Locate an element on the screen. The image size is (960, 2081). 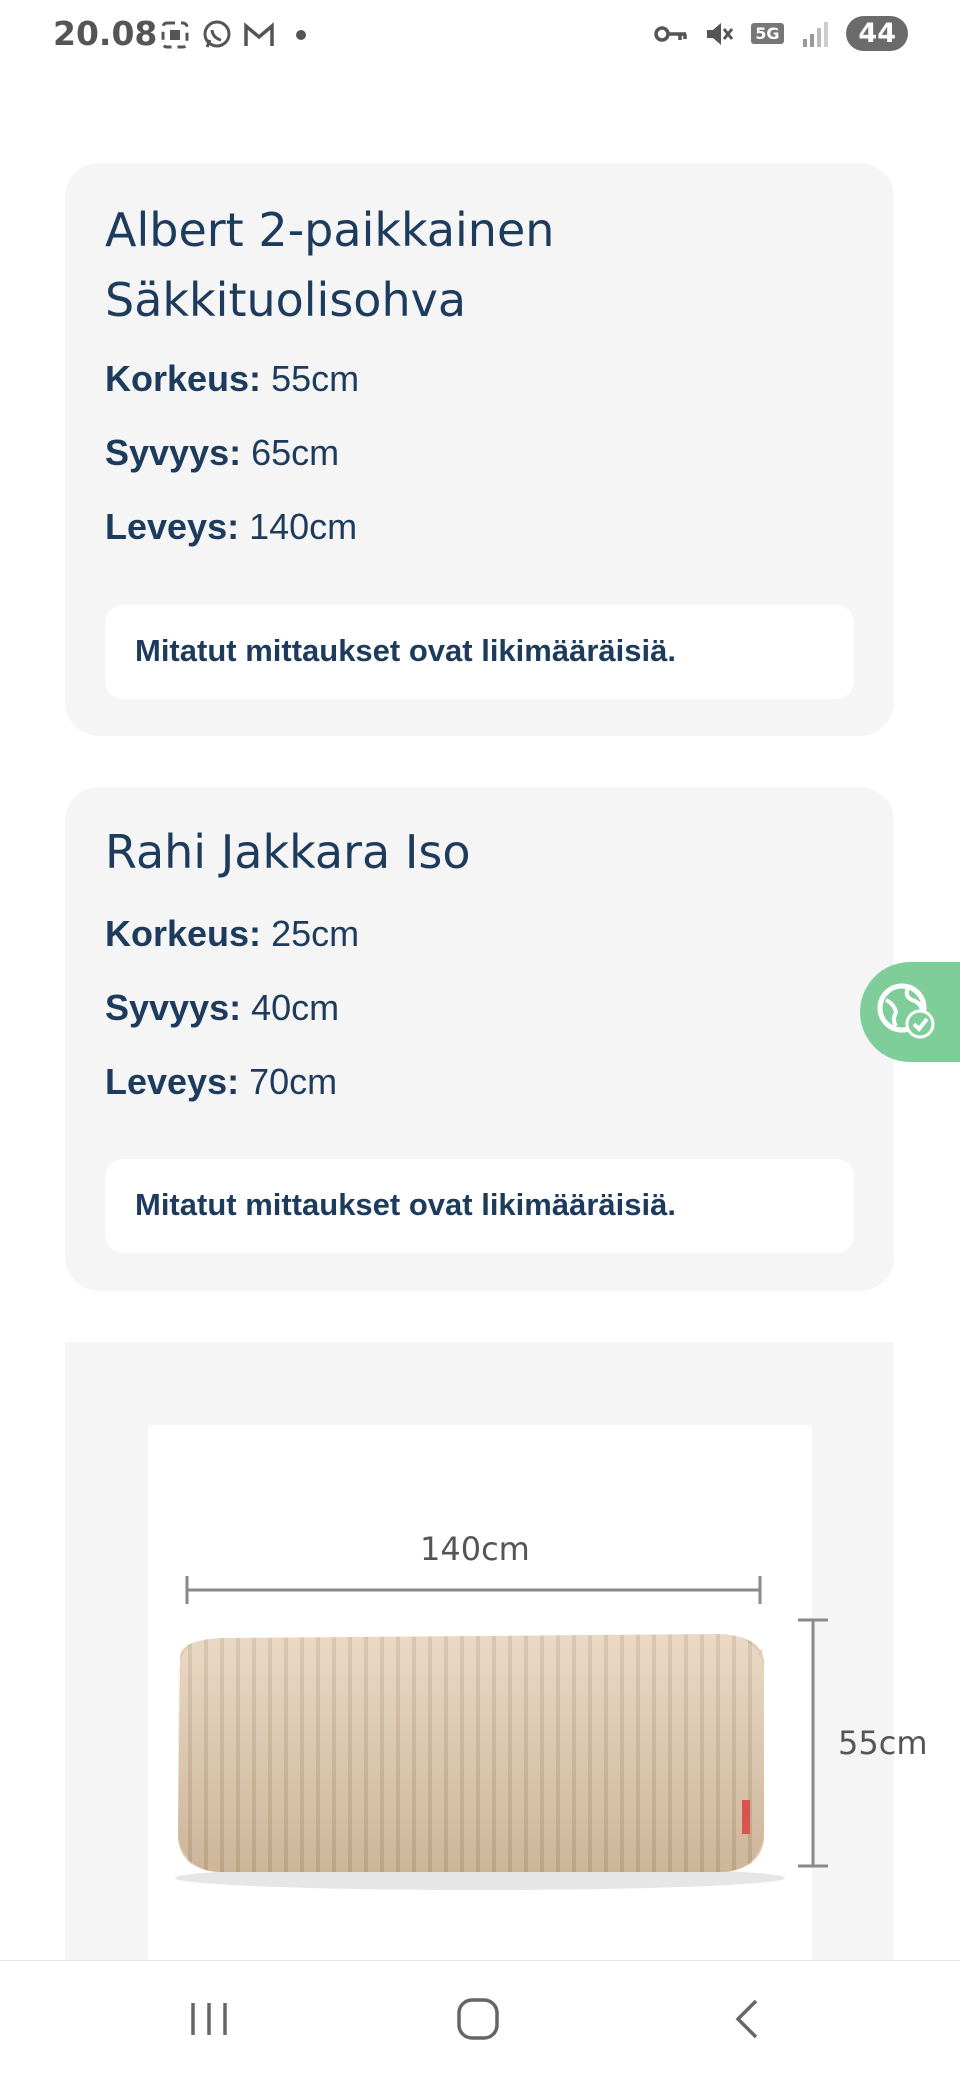
spec-height: Korkeus: 55cm is located at coordinates (232, 379).